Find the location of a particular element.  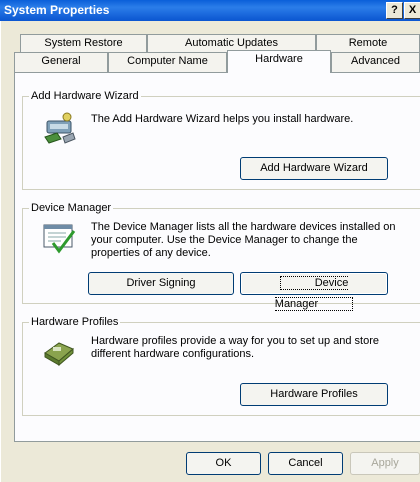

add-hardware-wizard-button: Add Hardware Wizard is located at coordinates (314, 168).